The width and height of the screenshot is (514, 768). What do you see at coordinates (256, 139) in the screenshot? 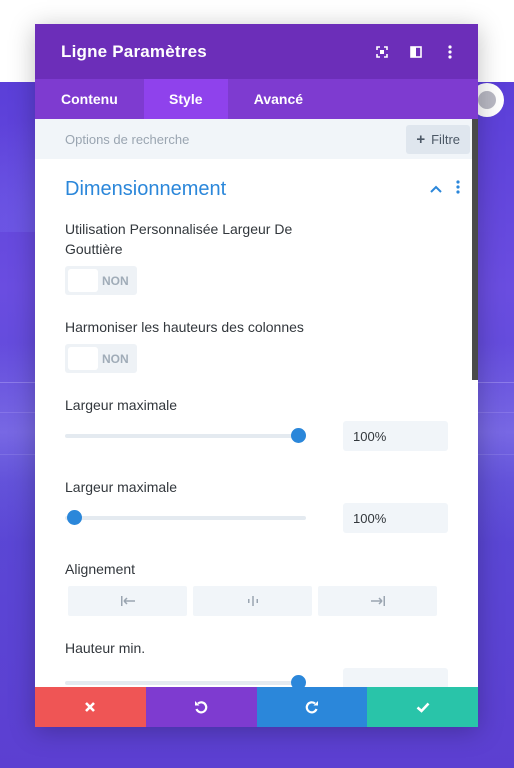
I see `search-row: Options de recherche + Filtre` at bounding box center [256, 139].